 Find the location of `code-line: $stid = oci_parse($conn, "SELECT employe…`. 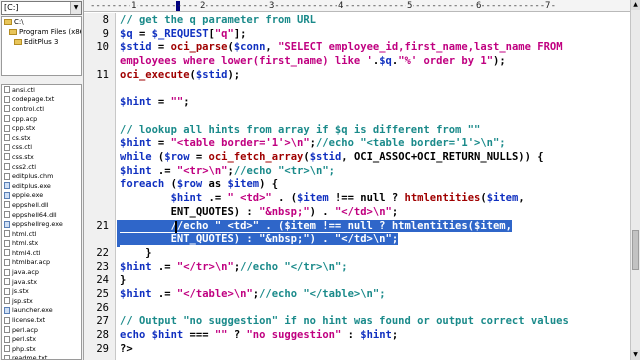

code-line: $stid = oci_parse($conn, "SELECT employe… is located at coordinates (341, 48).